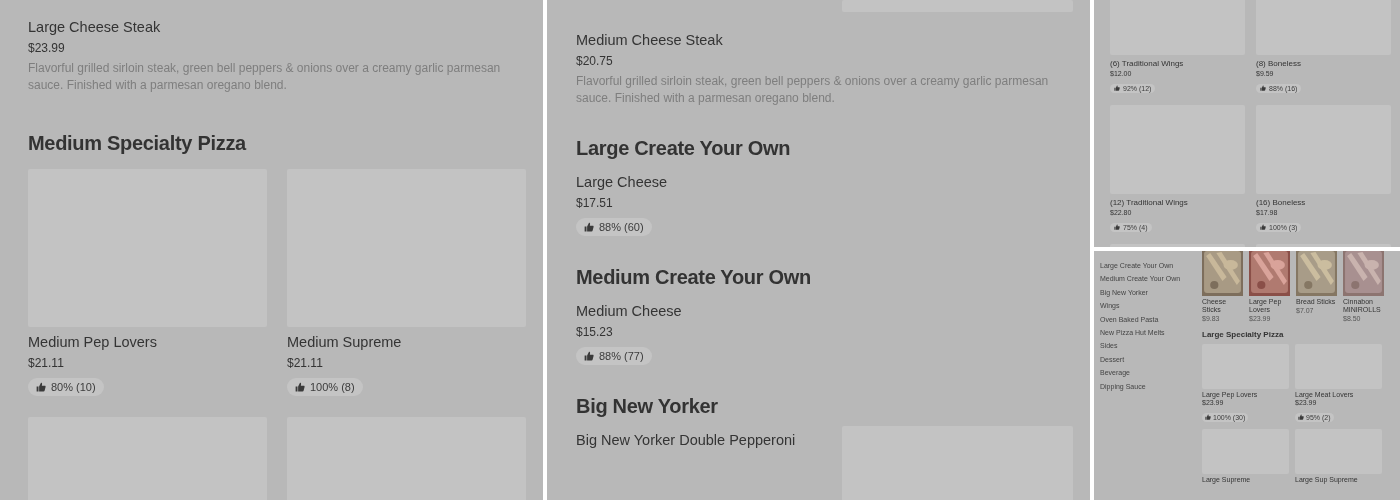 The height and width of the screenshot is (500, 1400). I want to click on section-heading: Big New Yorker, so click(647, 406).